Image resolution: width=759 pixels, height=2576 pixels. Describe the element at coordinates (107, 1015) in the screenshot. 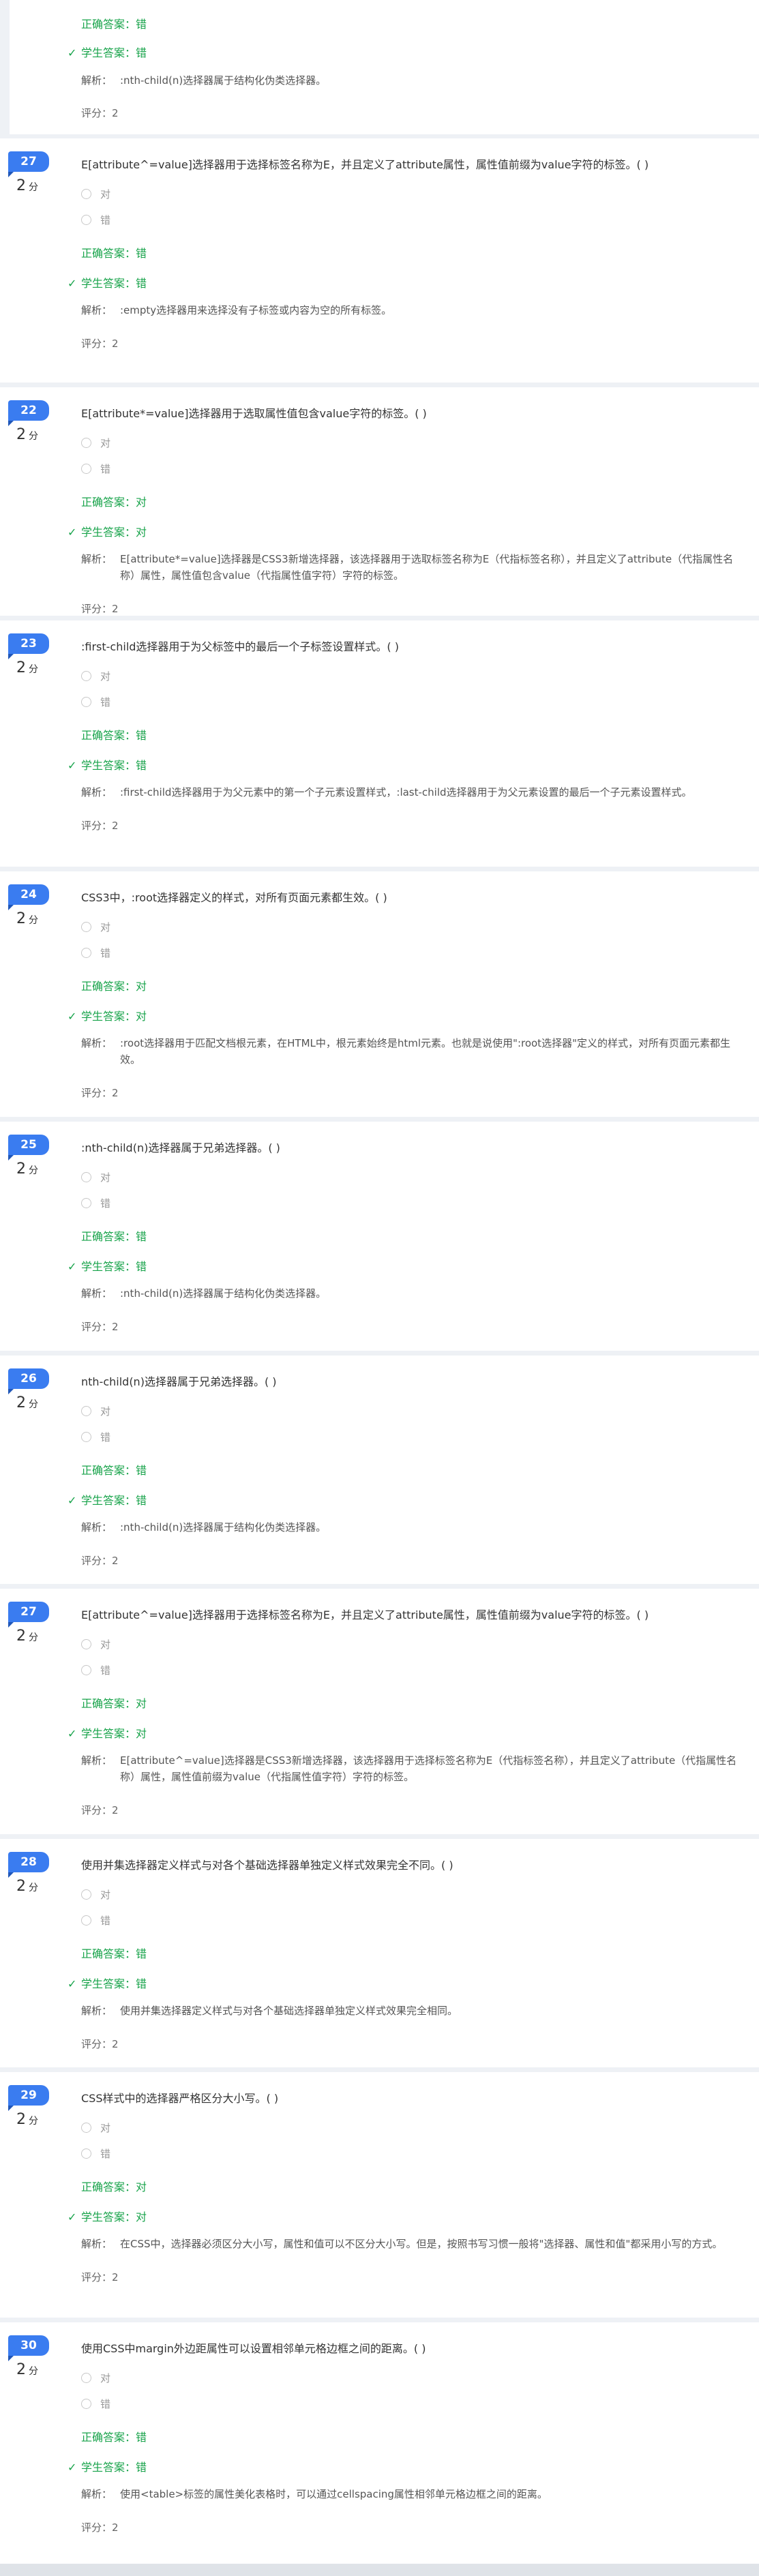

I see `student-answer: ✓ 学生答案：对` at that location.